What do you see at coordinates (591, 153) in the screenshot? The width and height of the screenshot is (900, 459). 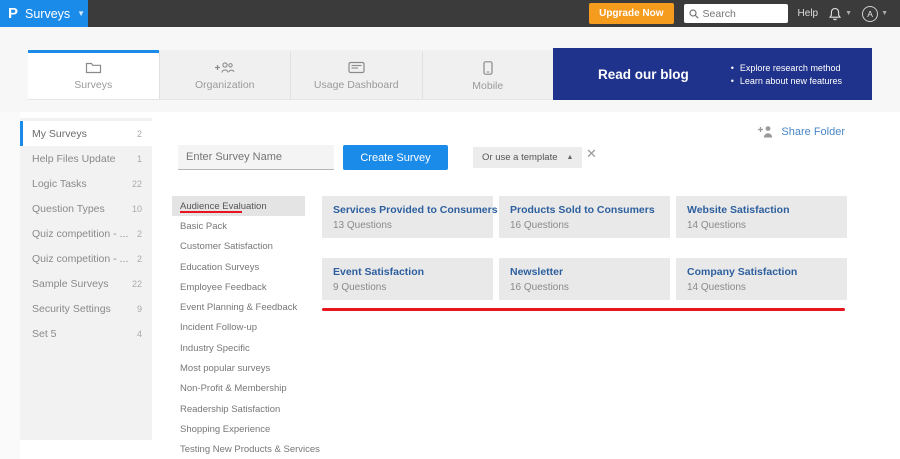 I see `close-icon: ✕` at bounding box center [591, 153].